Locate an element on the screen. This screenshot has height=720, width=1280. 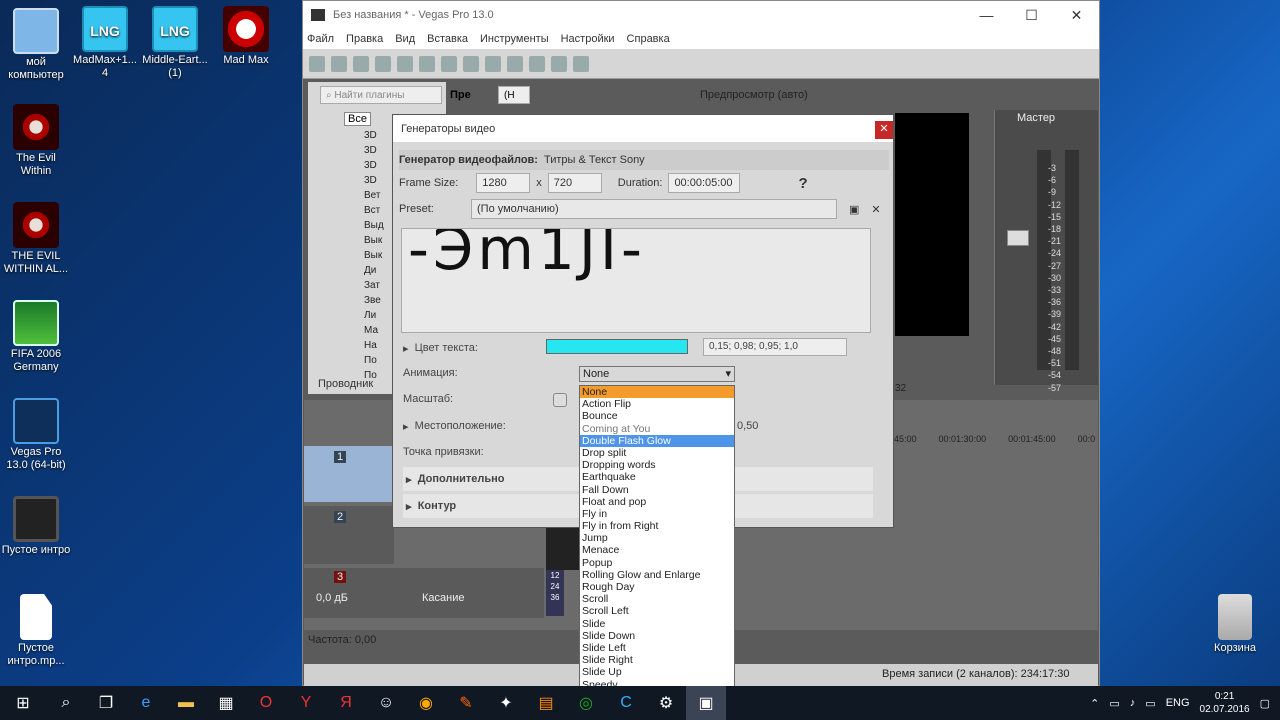
save-preset-icon: ▣ is located at coordinates (854, 209).